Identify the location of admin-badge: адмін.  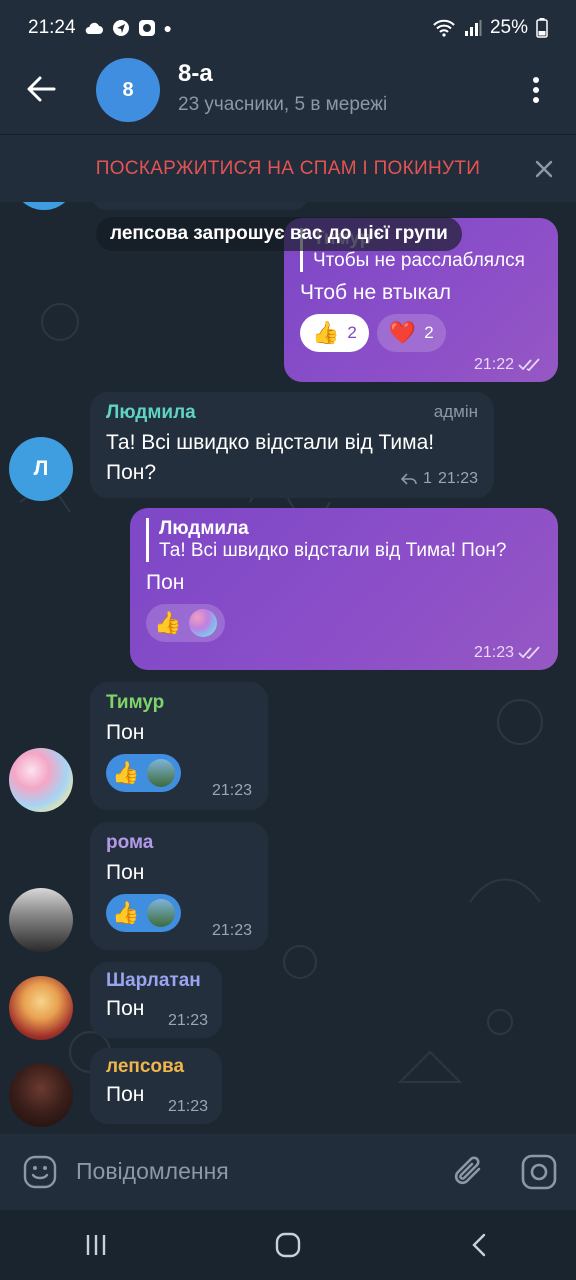
(455, 411).